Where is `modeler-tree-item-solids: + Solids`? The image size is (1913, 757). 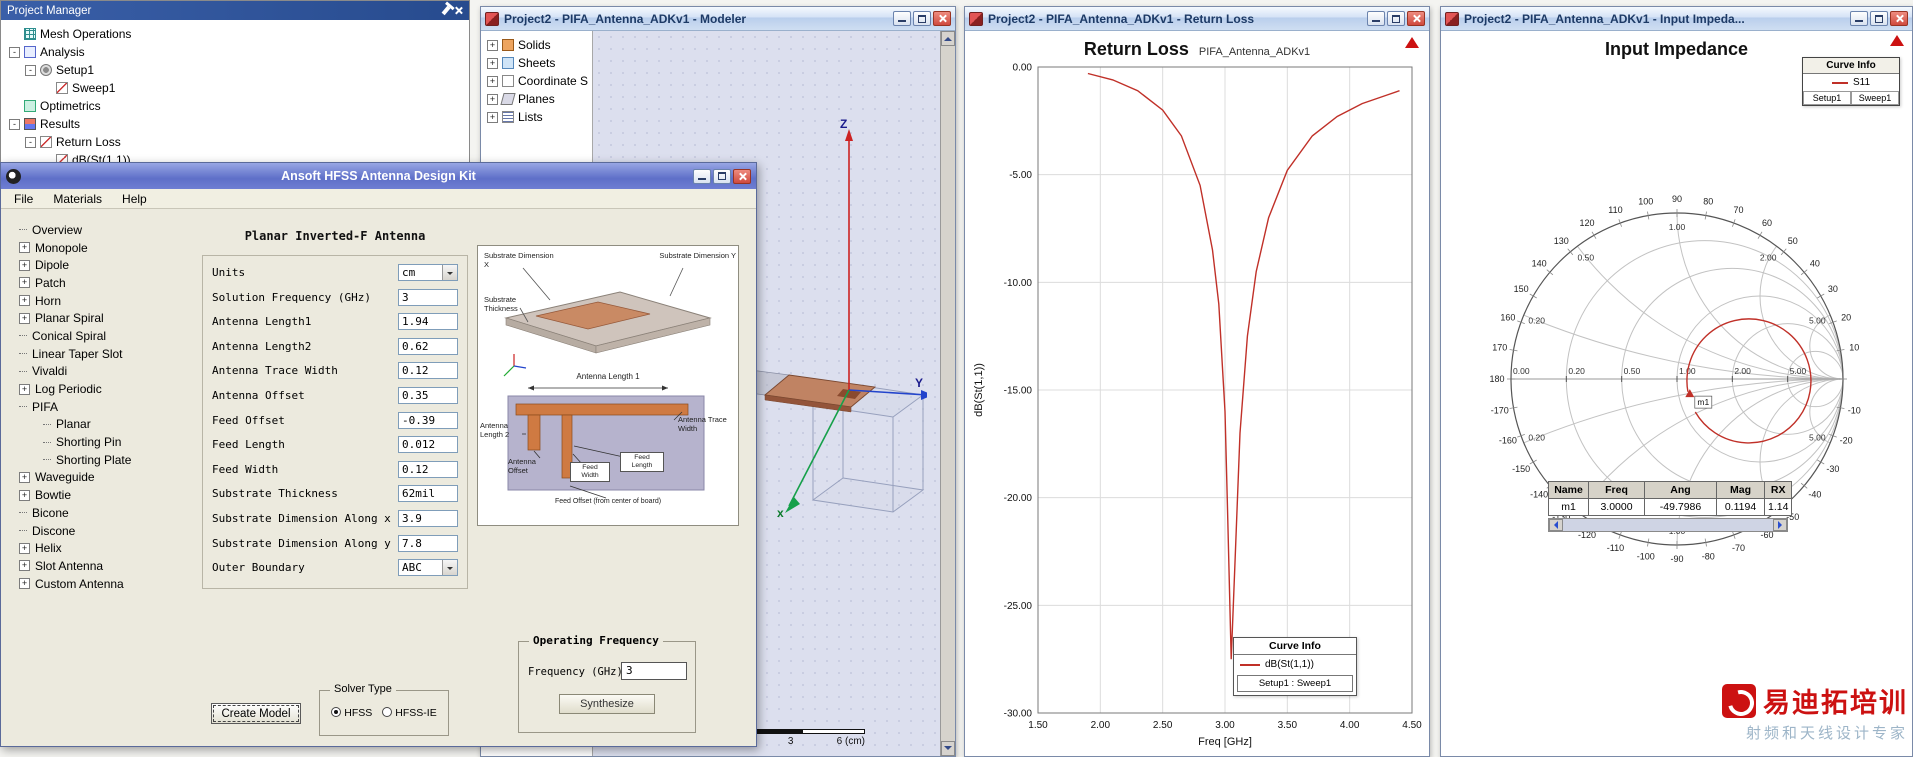 modeler-tree-item-solids: + Solids is located at coordinates (536, 45).